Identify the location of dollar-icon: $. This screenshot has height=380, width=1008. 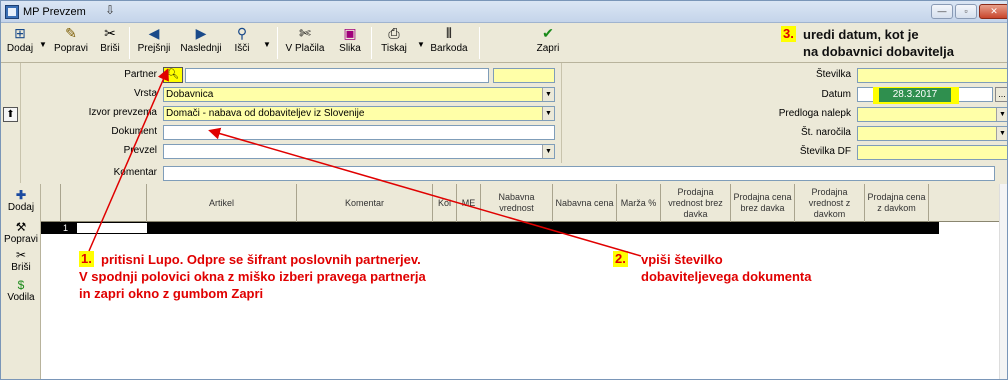
(21, 285).